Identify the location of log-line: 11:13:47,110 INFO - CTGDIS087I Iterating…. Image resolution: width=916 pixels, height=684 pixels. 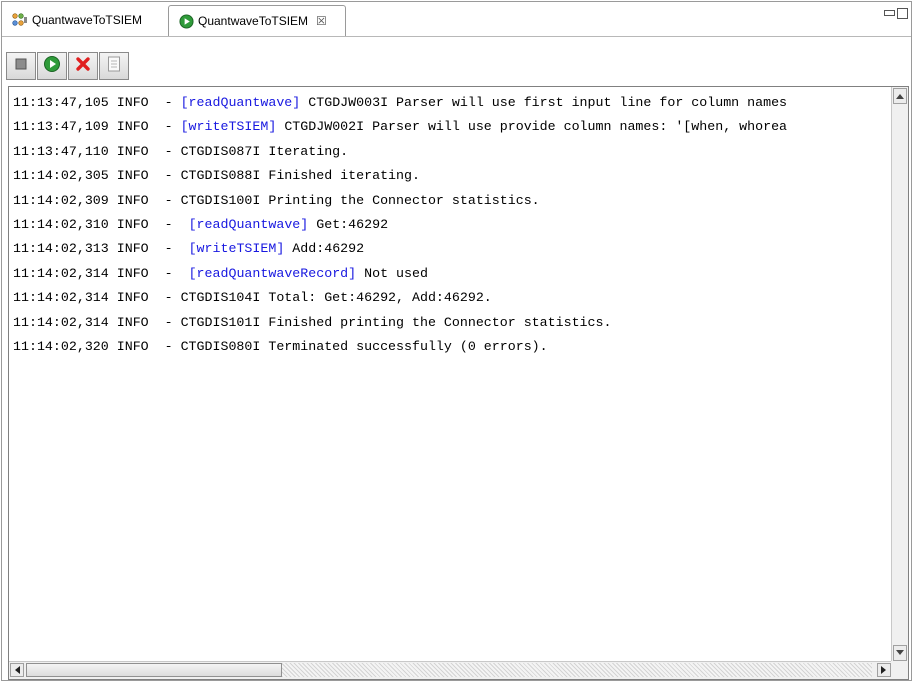
(450, 152).